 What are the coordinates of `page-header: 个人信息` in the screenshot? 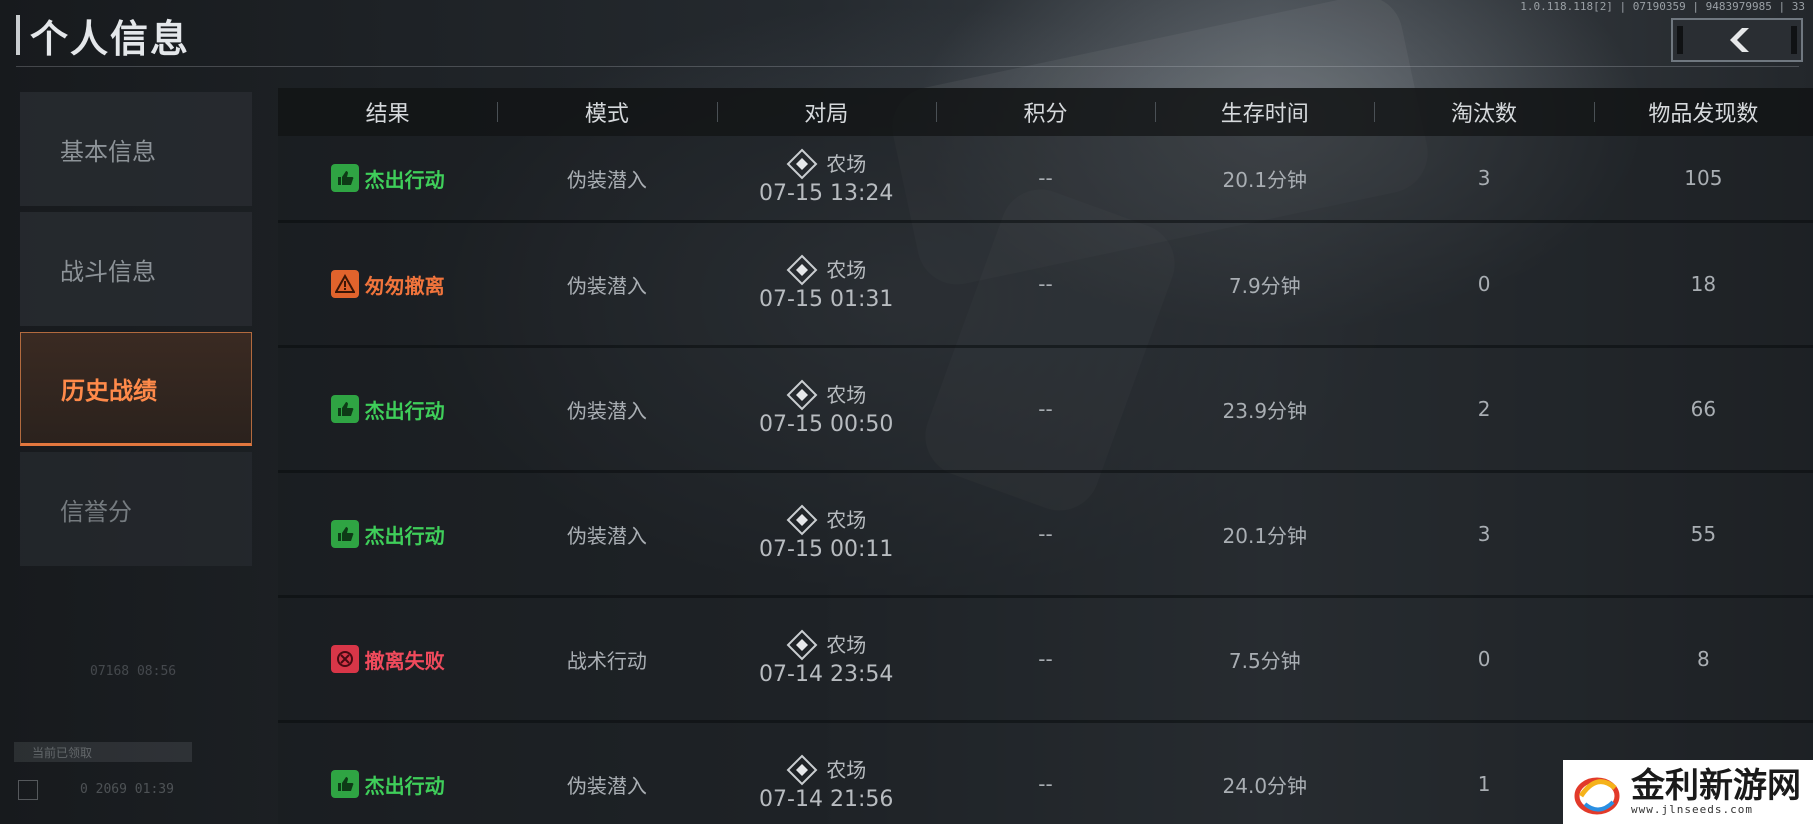 It's located at (103, 36).